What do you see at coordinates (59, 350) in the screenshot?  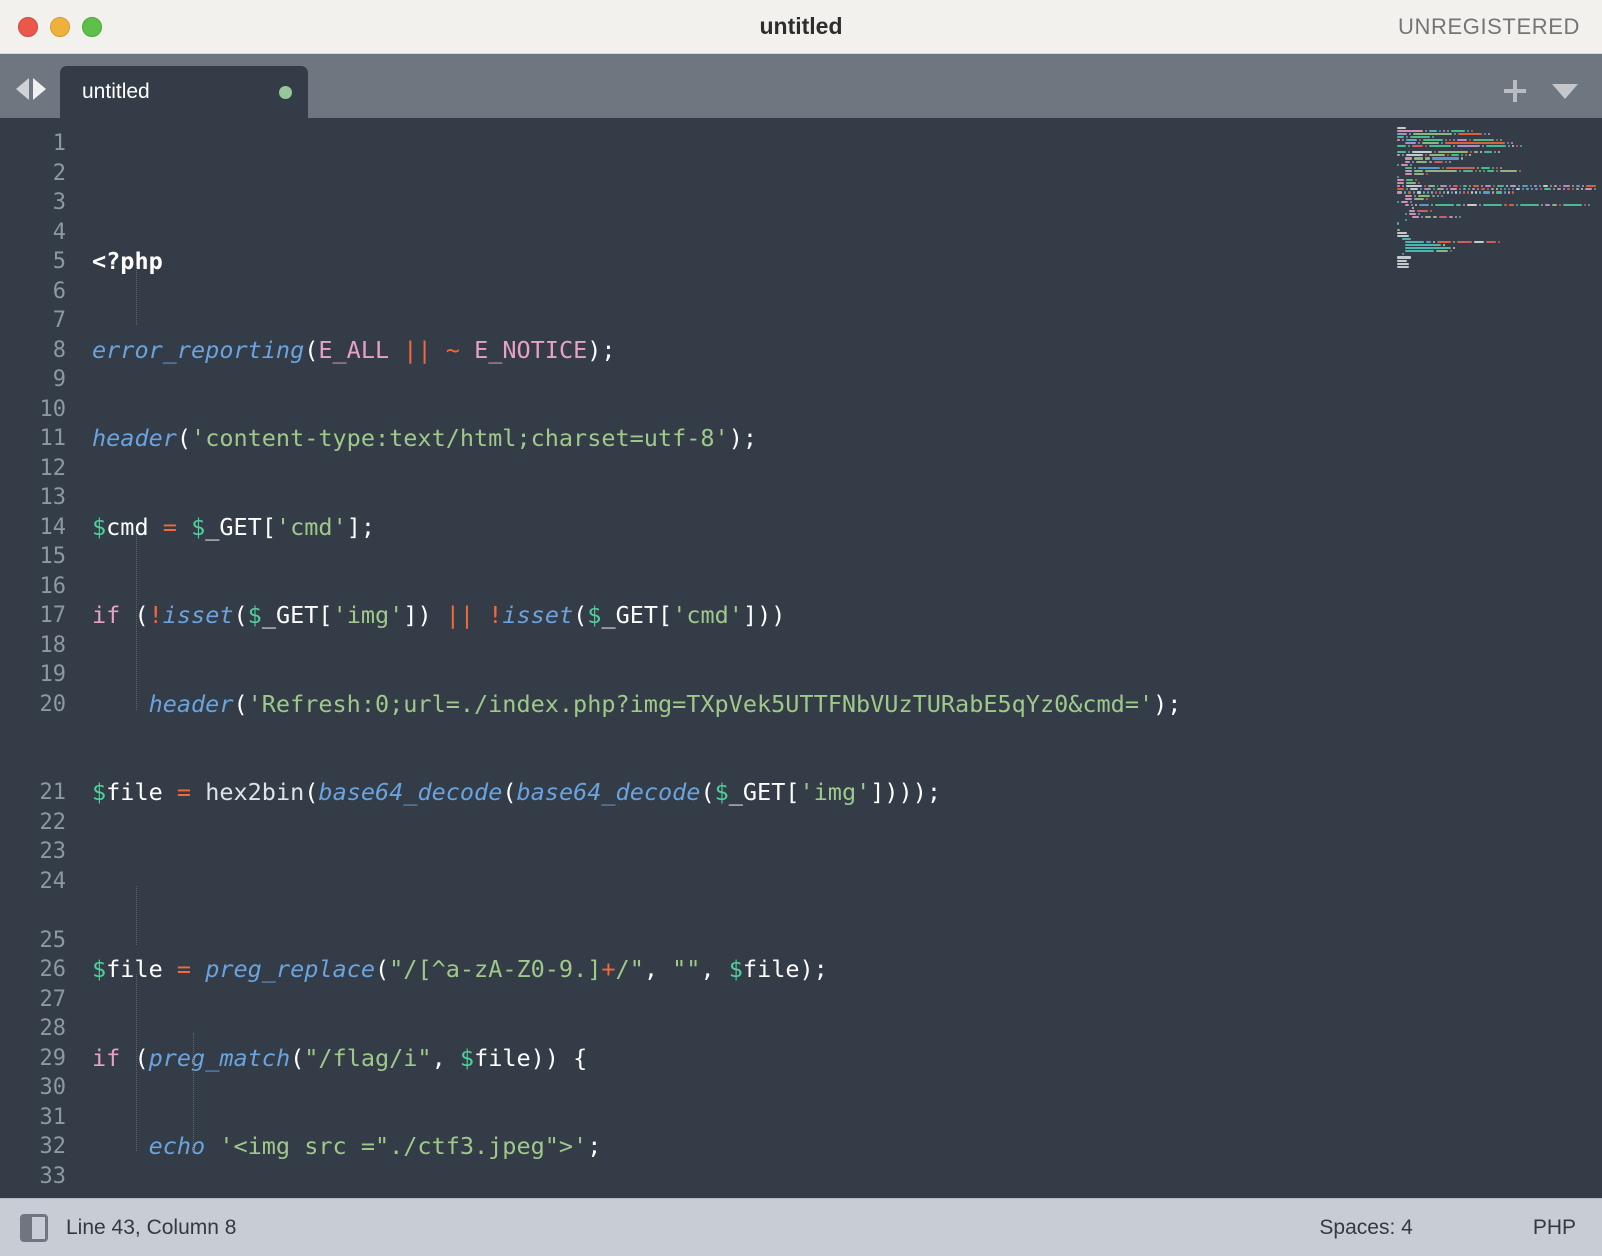 I see `line-number: 8` at bounding box center [59, 350].